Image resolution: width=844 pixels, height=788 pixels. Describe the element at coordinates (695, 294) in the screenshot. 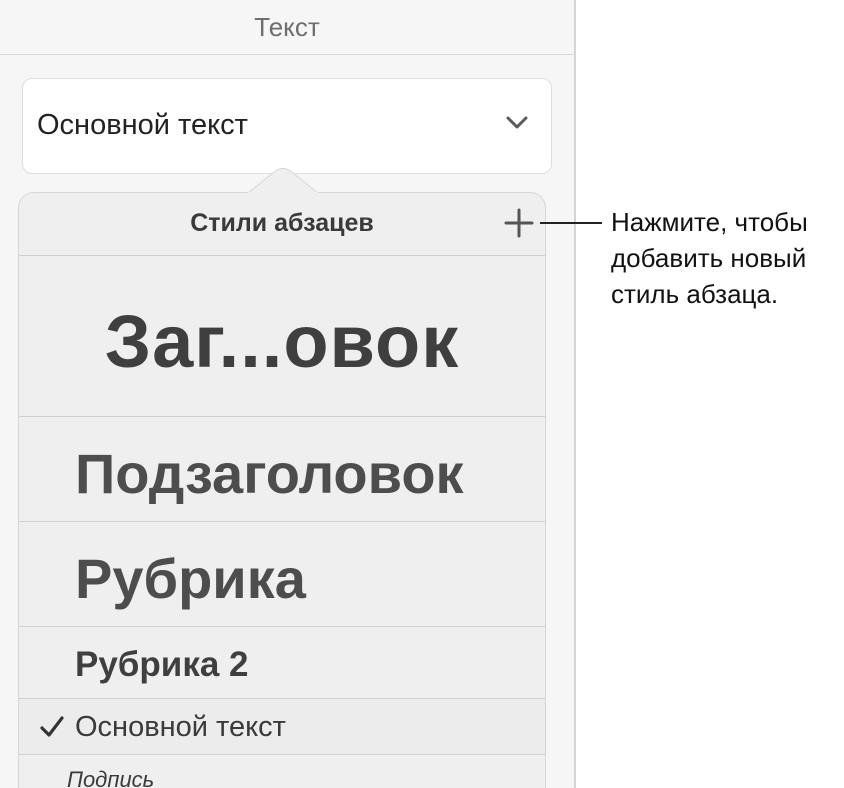

I see `callout-line-3: стиль абзаца.` at that location.